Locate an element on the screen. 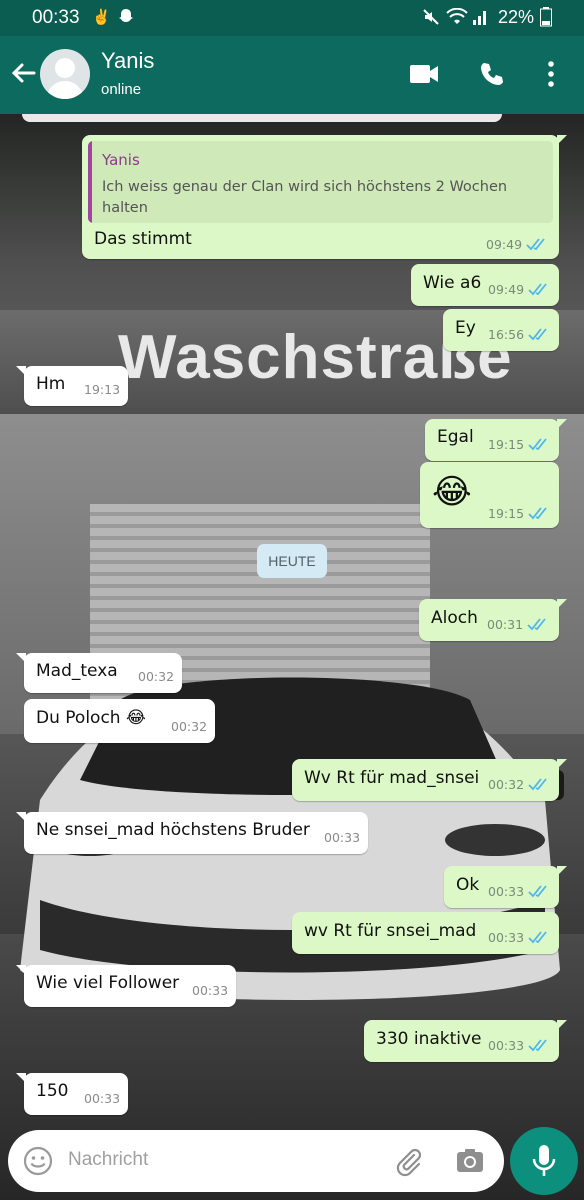  message-bubble: 330 inaktive 00:33 is located at coordinates (465, 1041).